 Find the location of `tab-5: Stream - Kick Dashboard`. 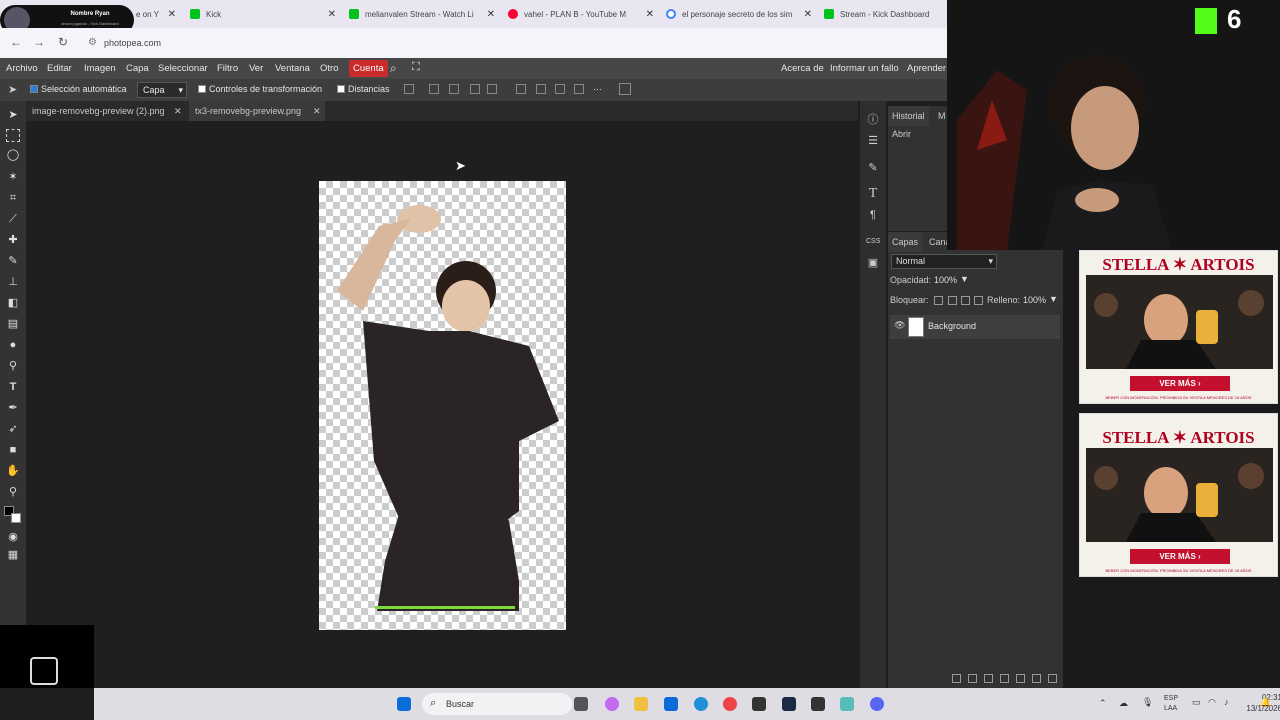

tab-5: Stream - Kick Dashboard is located at coordinates (885, 14).